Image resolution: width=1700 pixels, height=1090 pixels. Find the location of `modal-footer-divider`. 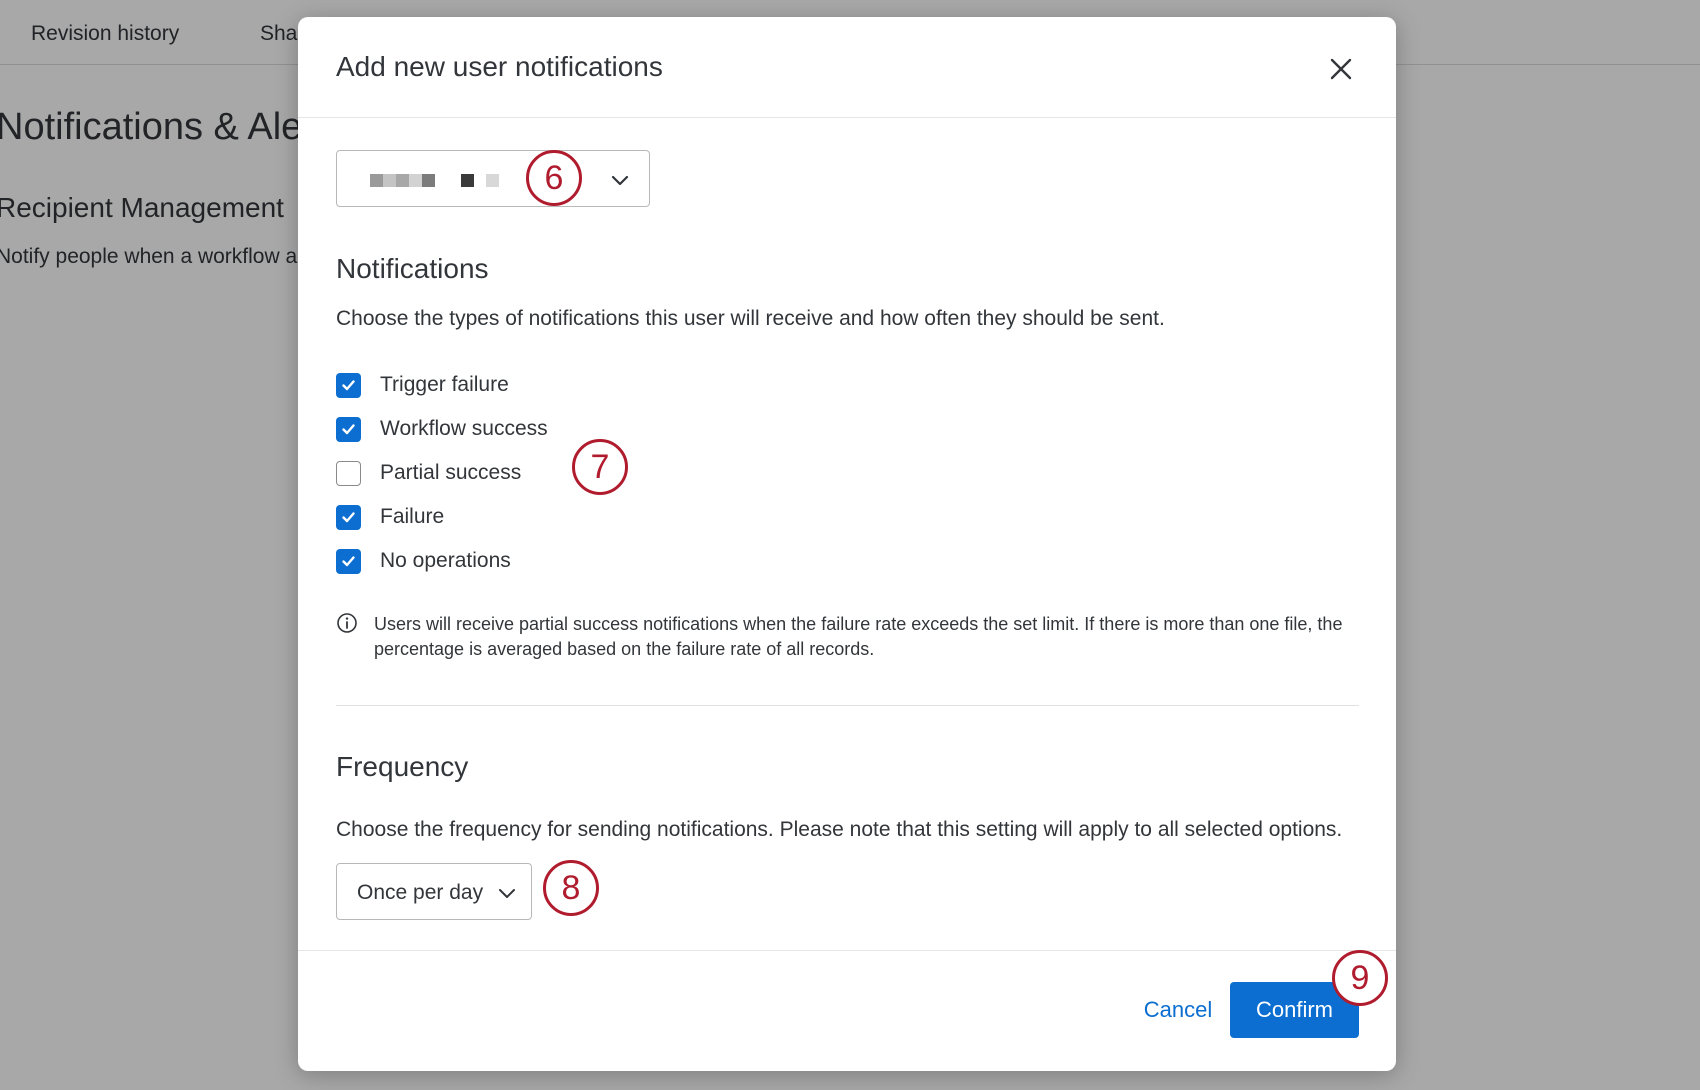

modal-footer-divider is located at coordinates (847, 950).